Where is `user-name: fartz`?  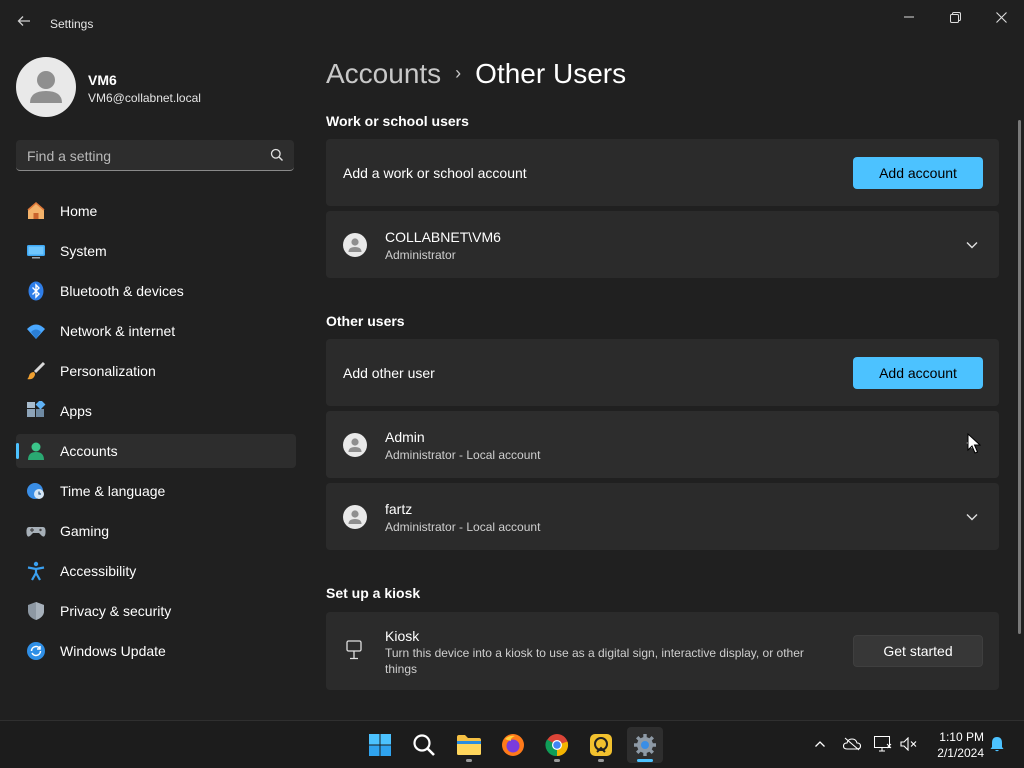 user-name: fartz is located at coordinates (399, 509).